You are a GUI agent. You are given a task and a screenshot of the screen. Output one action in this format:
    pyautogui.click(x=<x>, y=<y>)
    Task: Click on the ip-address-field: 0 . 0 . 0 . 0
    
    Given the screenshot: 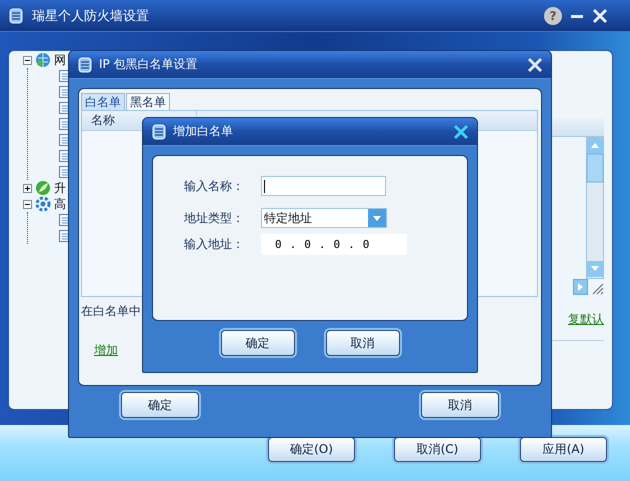 What is the action you would take?
    pyautogui.click(x=334, y=244)
    